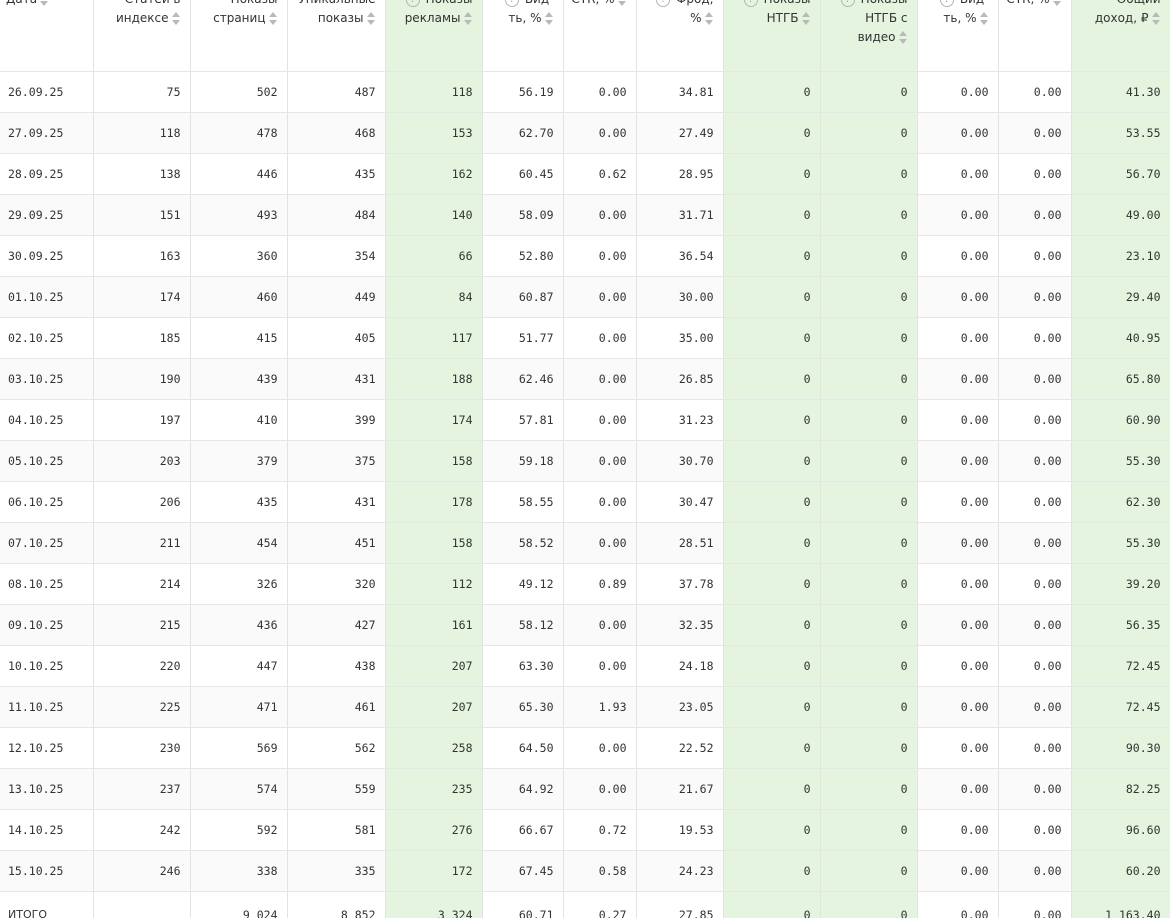  I want to click on table-cell: 66.67, so click(523, 830).